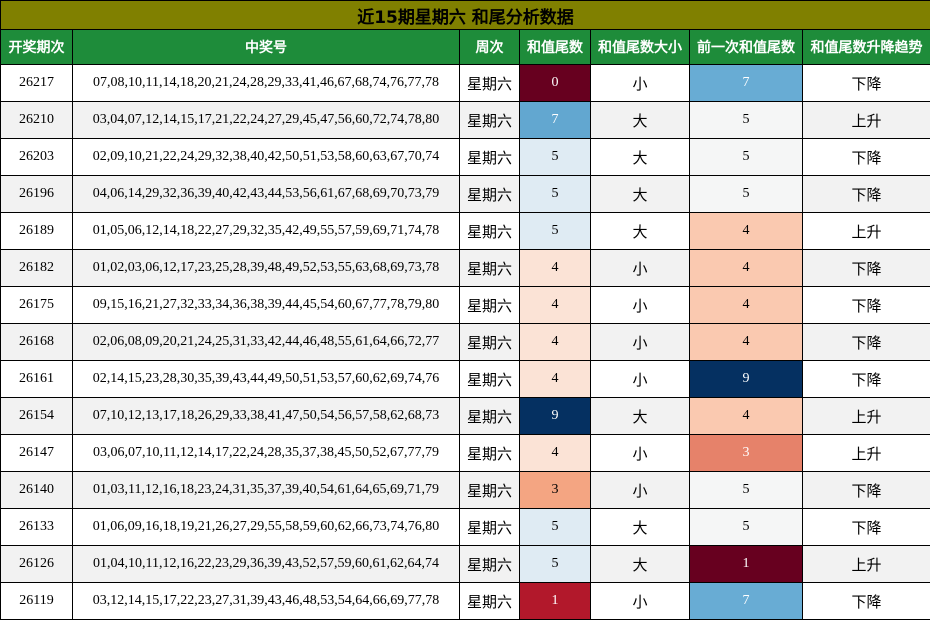 Image resolution: width=930 pixels, height=620 pixels. Describe the element at coordinates (36, 453) in the screenshot. I see `period-cell: 26147` at that location.